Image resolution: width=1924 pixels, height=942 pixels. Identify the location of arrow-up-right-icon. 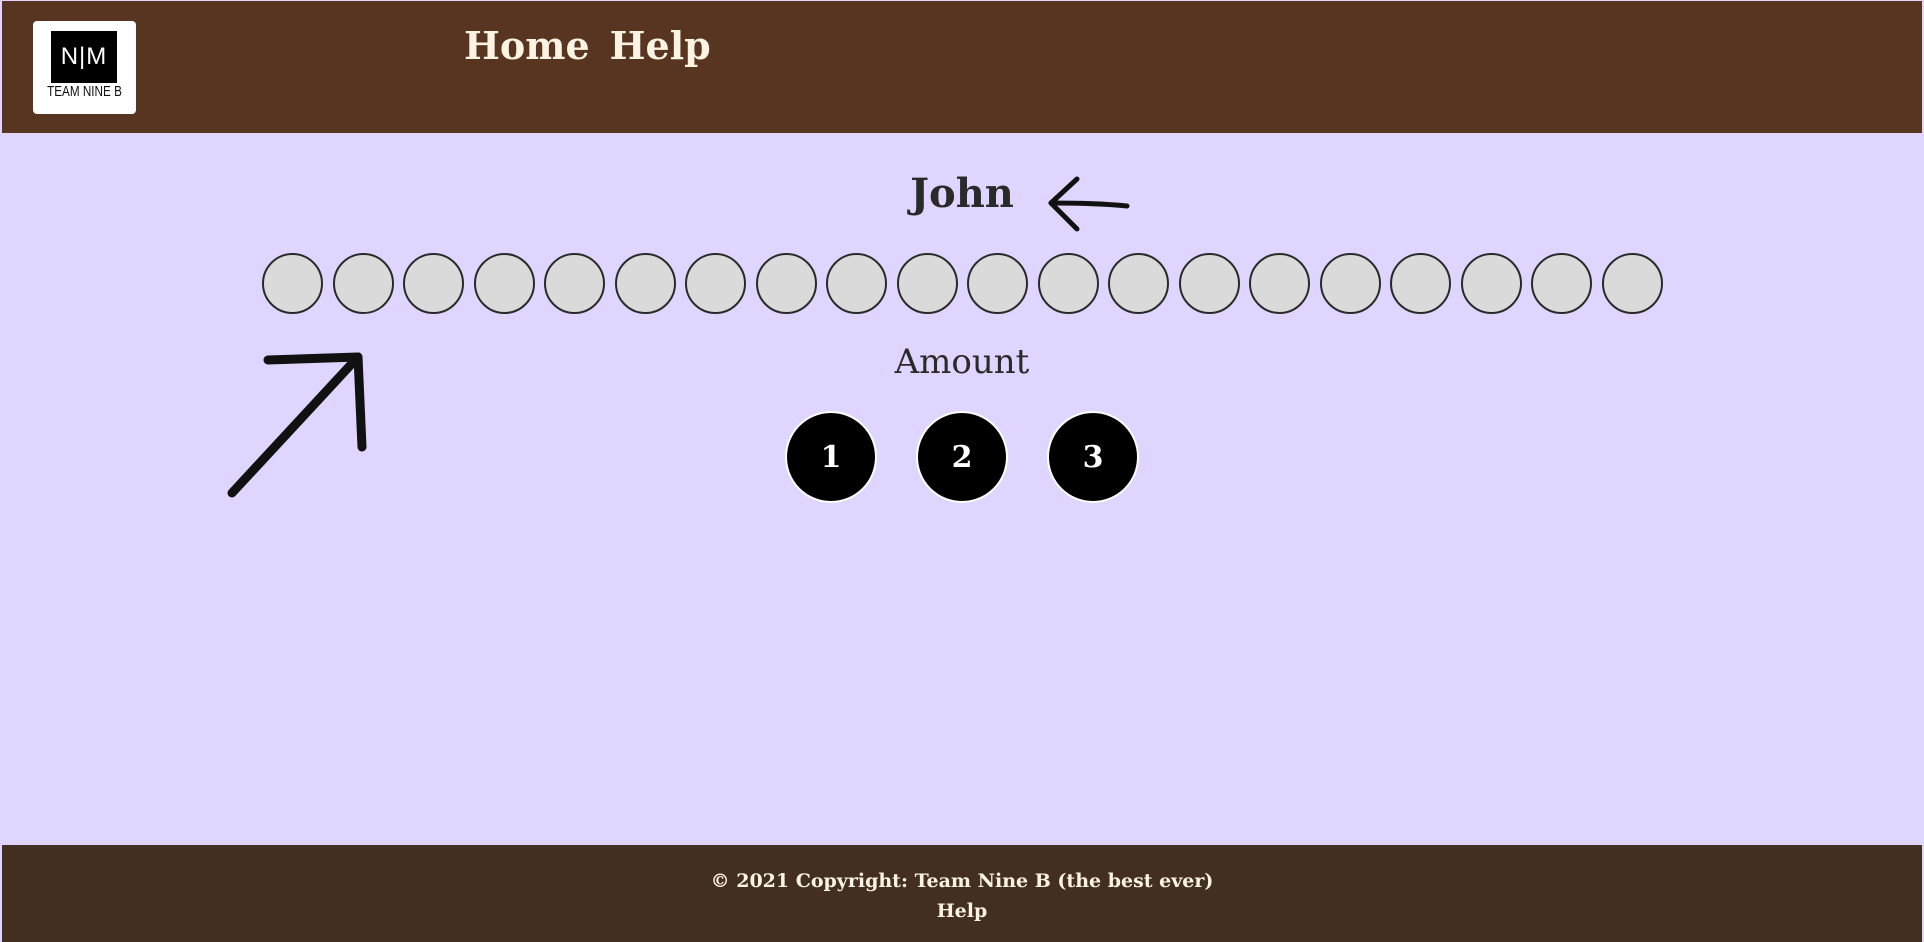
(297, 425).